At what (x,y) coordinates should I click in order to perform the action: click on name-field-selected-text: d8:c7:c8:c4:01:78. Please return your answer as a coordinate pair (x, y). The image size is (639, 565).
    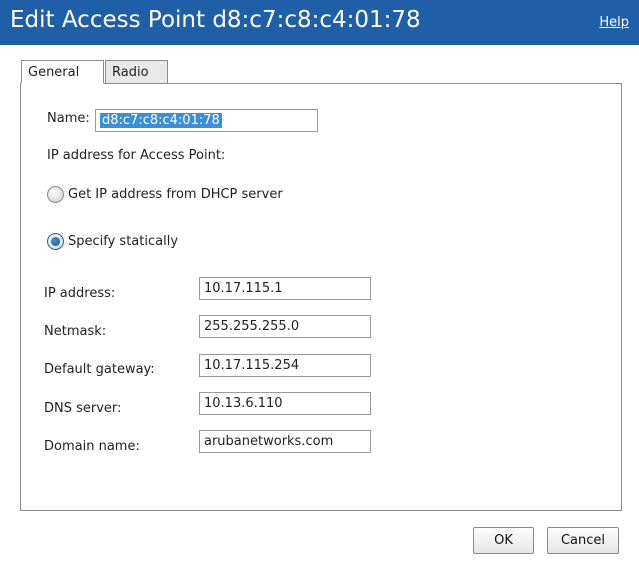
    Looking at the image, I should click on (161, 120).